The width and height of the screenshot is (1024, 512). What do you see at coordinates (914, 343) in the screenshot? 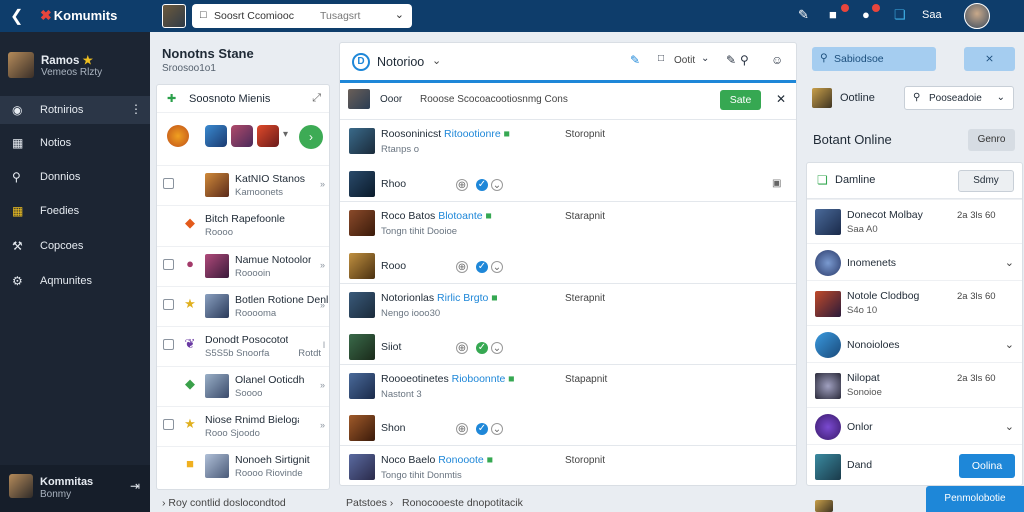
I see `online-row: Nonoioloes ⌄` at bounding box center [914, 343].